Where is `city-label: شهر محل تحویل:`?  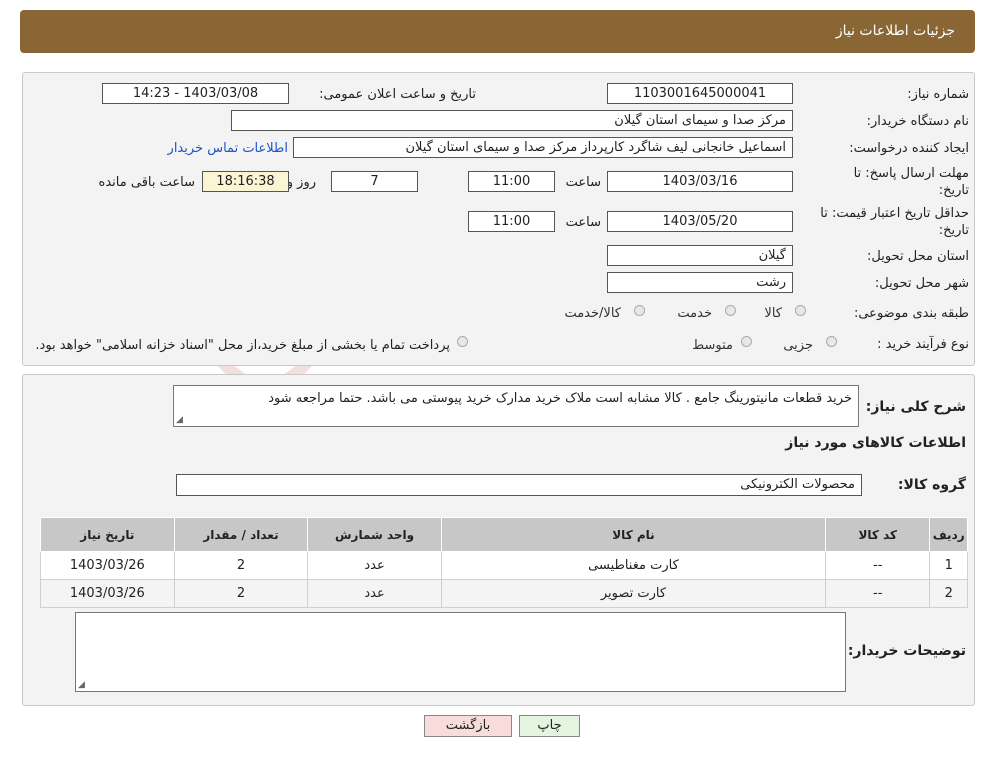 city-label: شهر محل تحویل: is located at coordinates (921, 283).